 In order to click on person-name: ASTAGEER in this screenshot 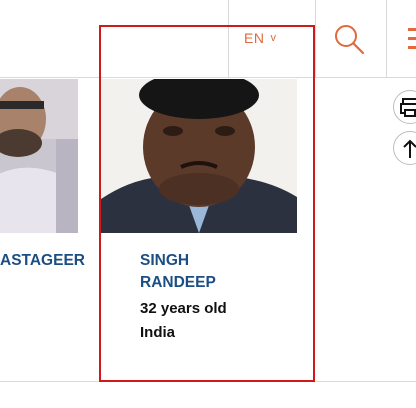, I will do `click(42, 261)`.